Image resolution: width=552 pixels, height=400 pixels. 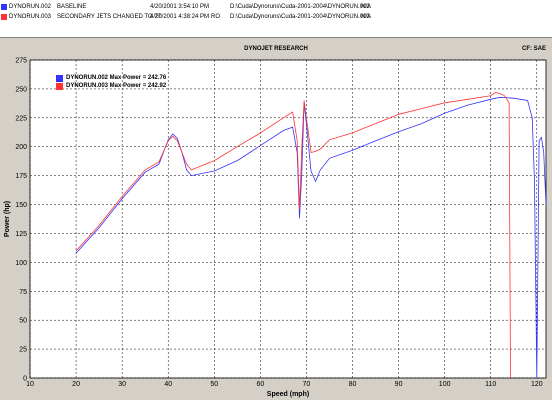 What do you see at coordinates (25, 379) in the screenshot?
I see `y-tick-label: 0` at bounding box center [25, 379].